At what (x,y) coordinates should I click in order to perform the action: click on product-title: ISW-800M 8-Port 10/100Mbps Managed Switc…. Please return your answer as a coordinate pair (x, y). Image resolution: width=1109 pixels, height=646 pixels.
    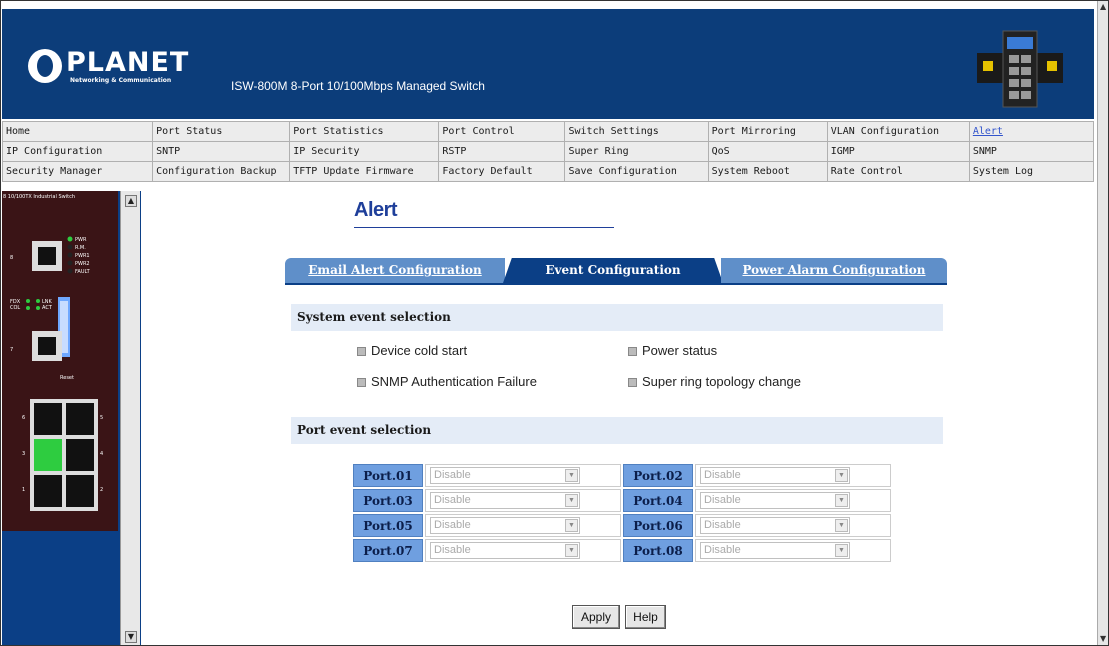
    Looking at the image, I should click on (358, 86).